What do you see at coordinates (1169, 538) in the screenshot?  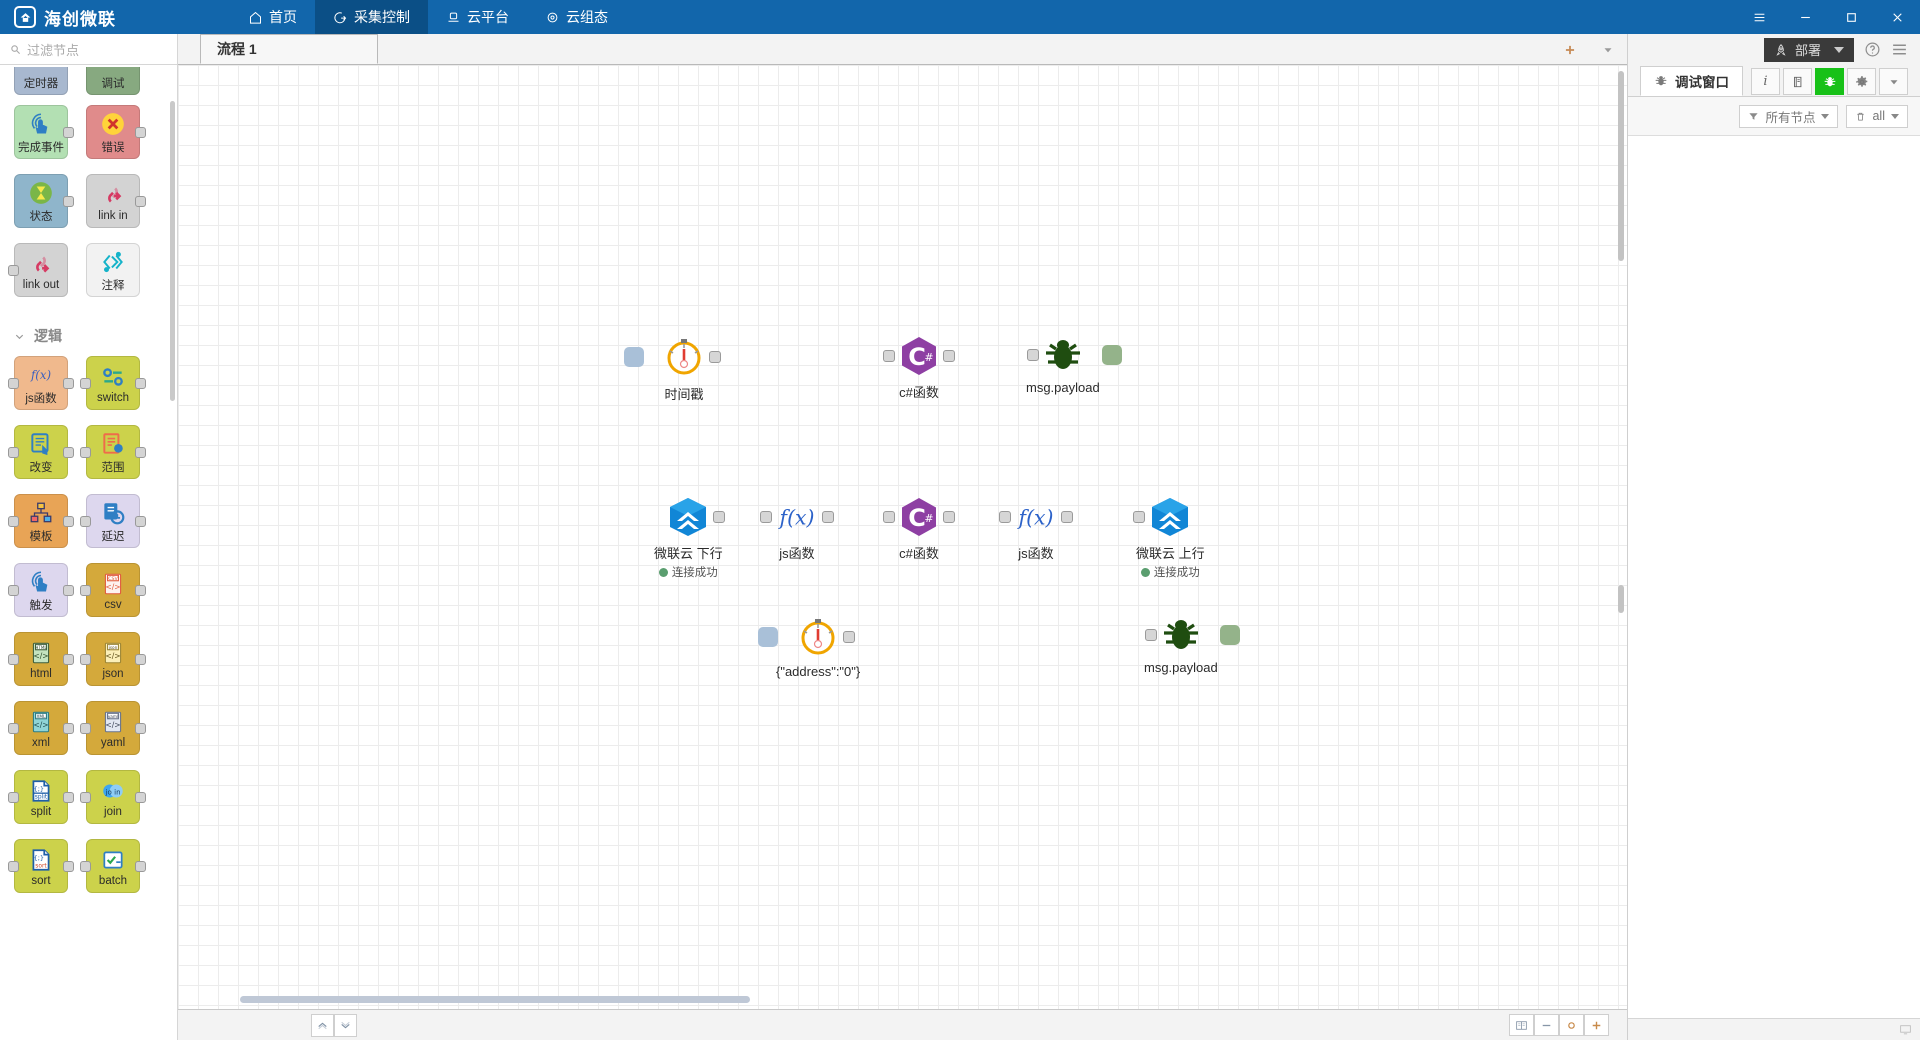 I see `canvas-node-cloud-uplink: 微联云 上行 连接成功` at bounding box center [1169, 538].